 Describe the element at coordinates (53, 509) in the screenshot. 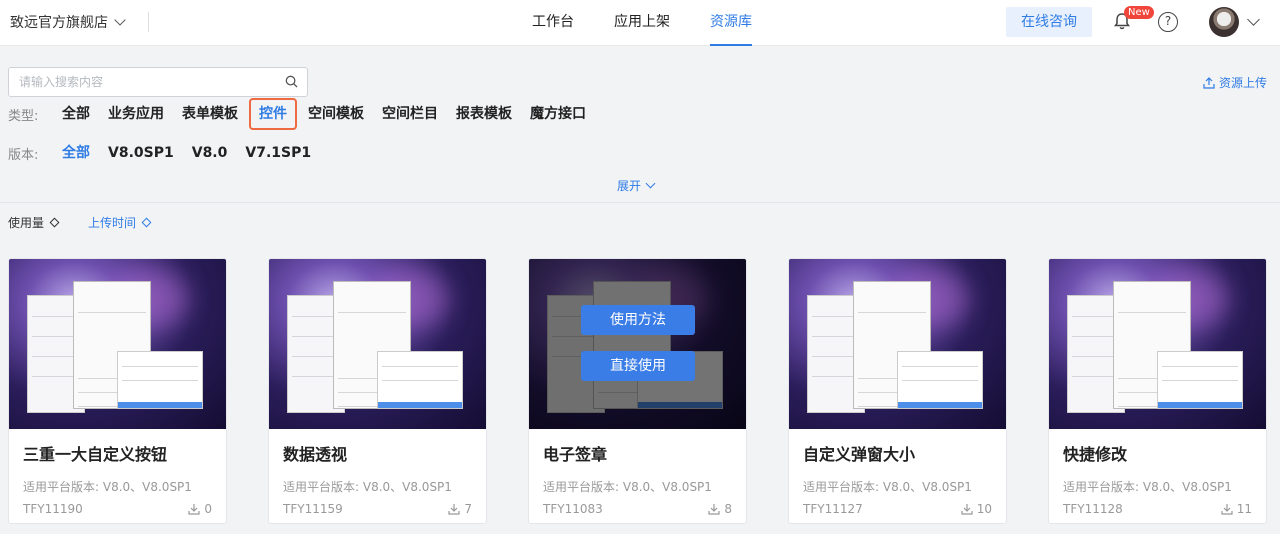

I see `card-id: TFY11190` at that location.